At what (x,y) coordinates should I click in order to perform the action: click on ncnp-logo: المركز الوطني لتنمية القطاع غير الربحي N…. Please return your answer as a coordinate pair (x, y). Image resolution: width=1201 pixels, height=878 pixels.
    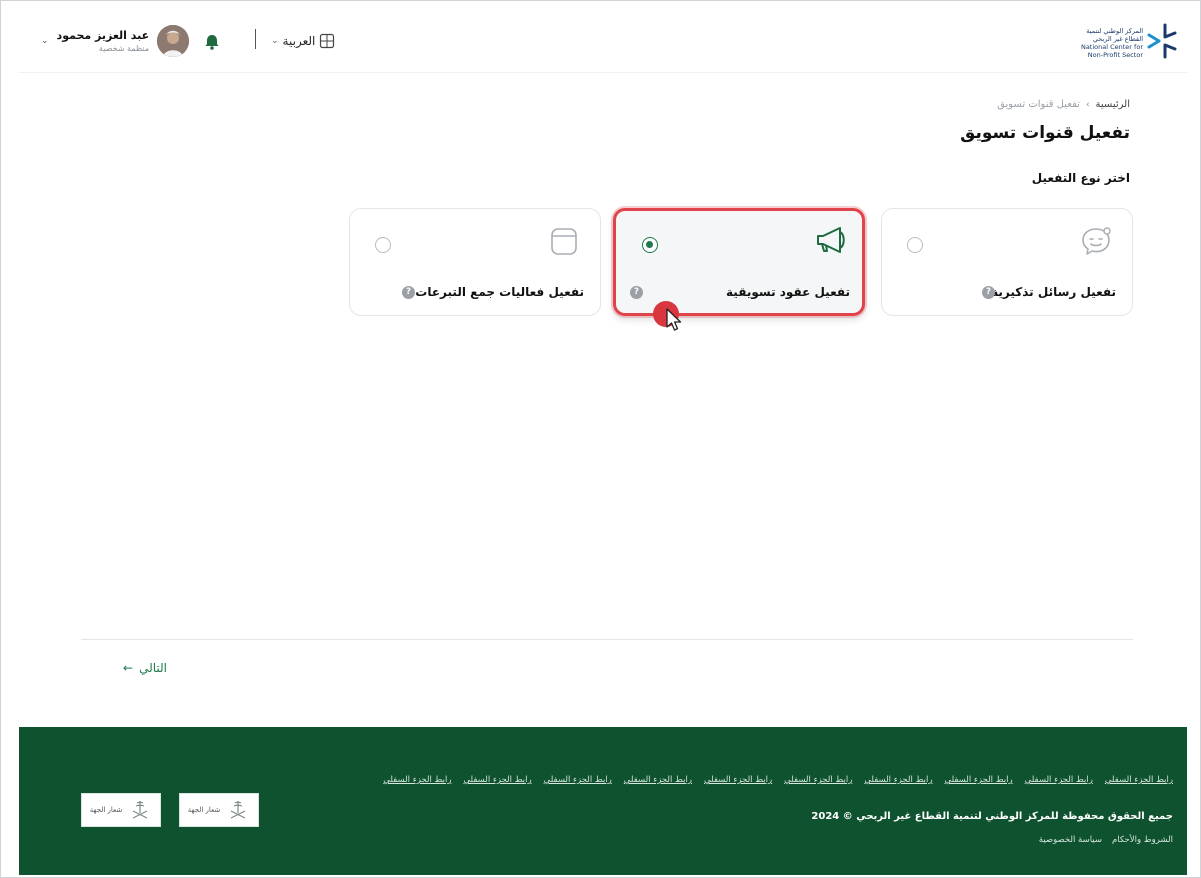
    Looking at the image, I should click on (1119, 41).